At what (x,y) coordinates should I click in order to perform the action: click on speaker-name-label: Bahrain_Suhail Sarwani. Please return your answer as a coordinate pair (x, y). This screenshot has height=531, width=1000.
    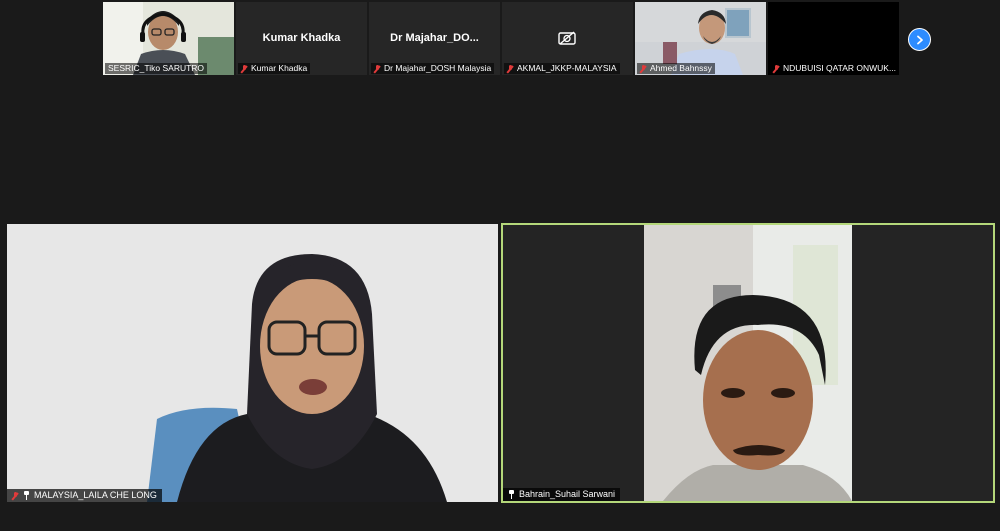
    Looking at the image, I should click on (562, 494).